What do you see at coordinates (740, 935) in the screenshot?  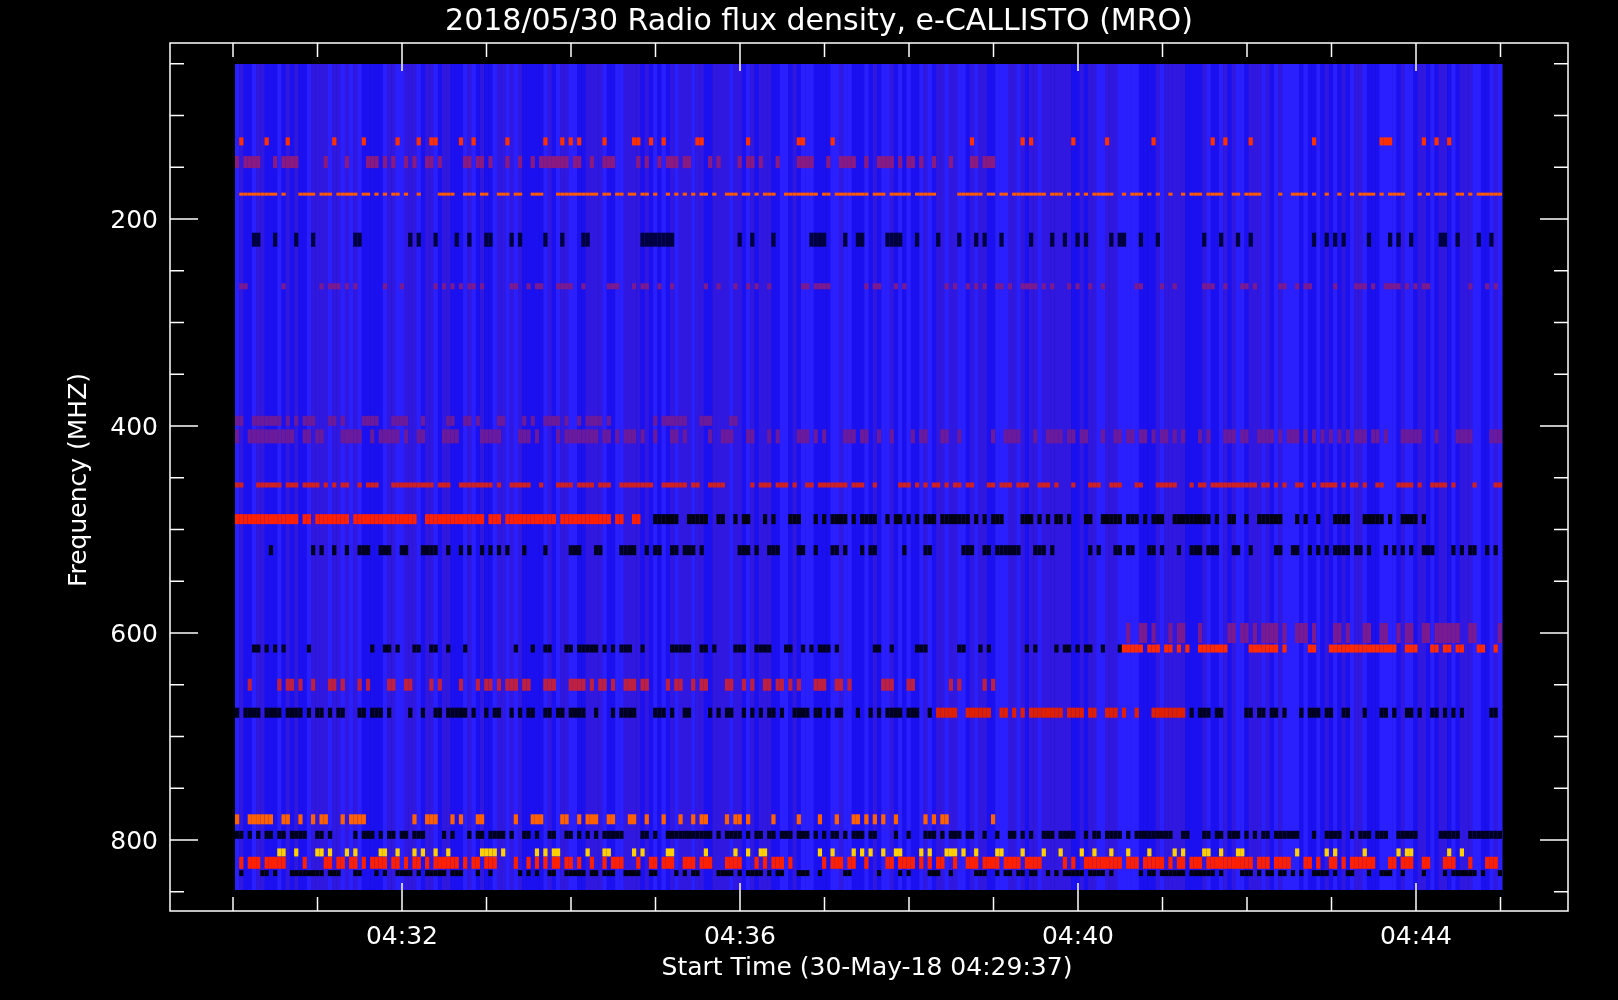 I see `x-tick-label: 04:36` at bounding box center [740, 935].